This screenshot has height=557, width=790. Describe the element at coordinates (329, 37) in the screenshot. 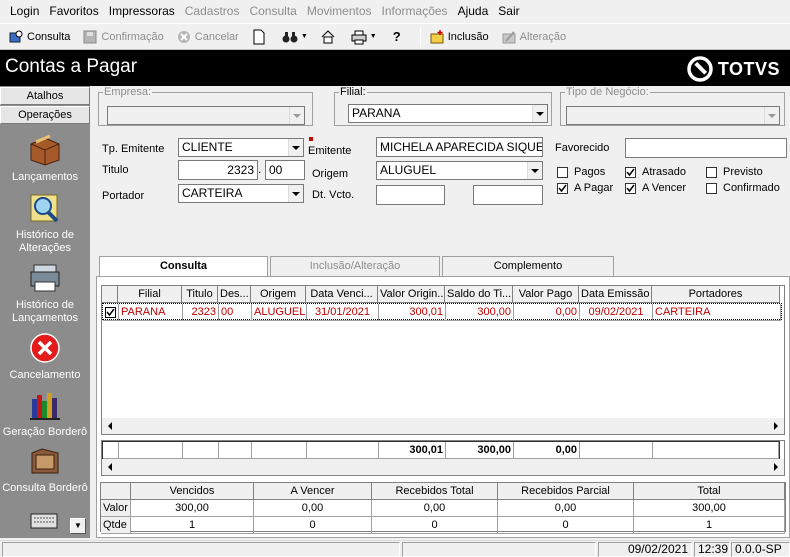

I see `home-button` at that location.